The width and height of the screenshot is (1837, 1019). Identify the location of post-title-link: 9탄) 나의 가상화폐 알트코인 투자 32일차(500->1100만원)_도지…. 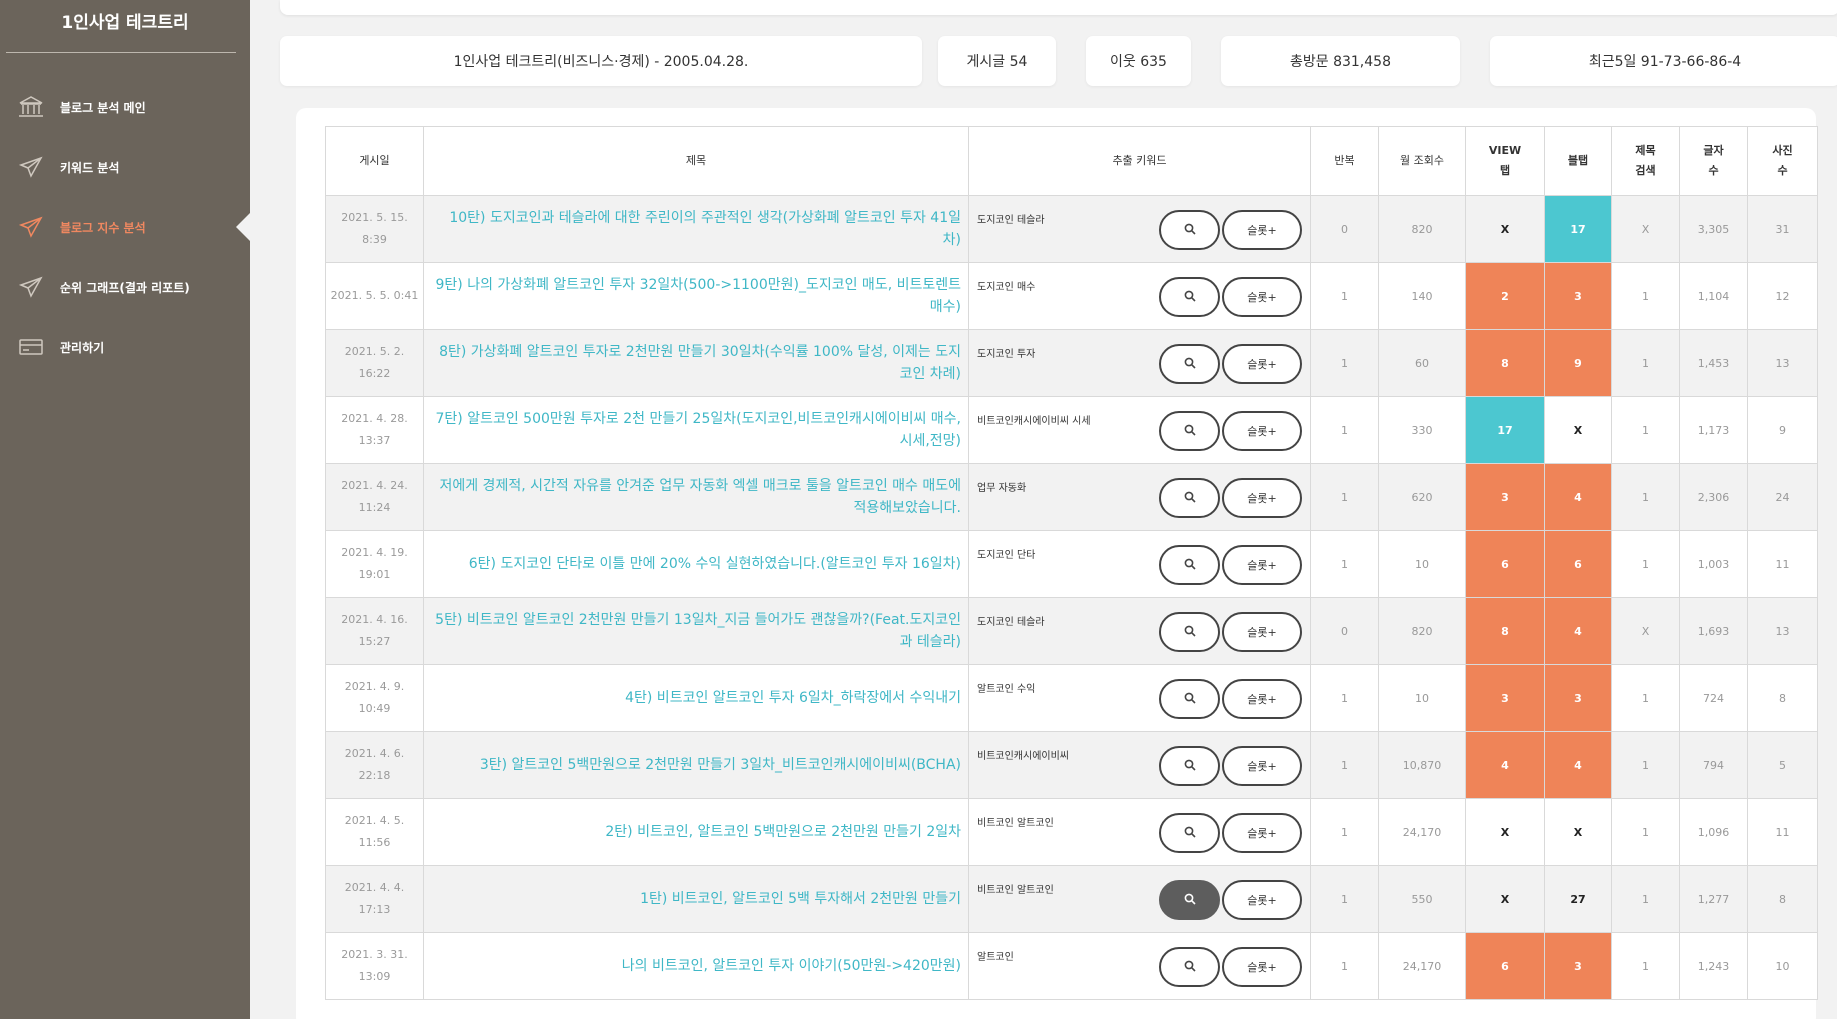
(696, 296).